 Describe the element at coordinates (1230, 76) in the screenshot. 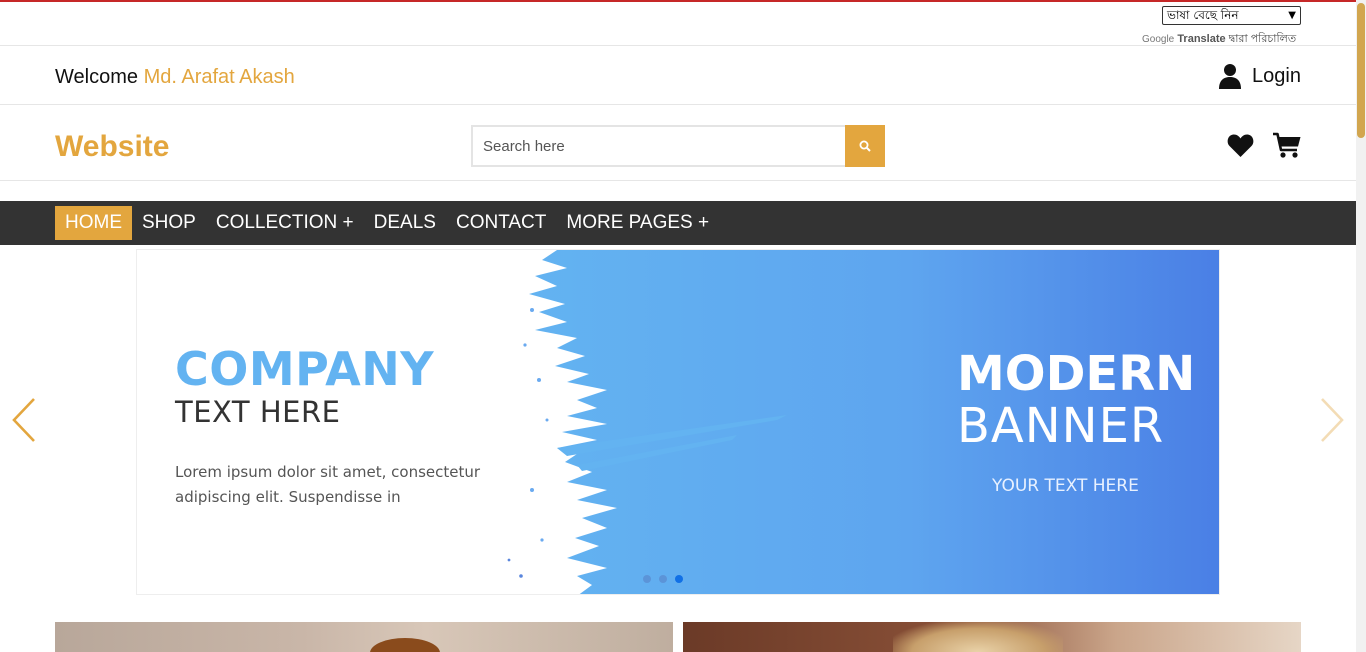

I see `user-icon` at that location.